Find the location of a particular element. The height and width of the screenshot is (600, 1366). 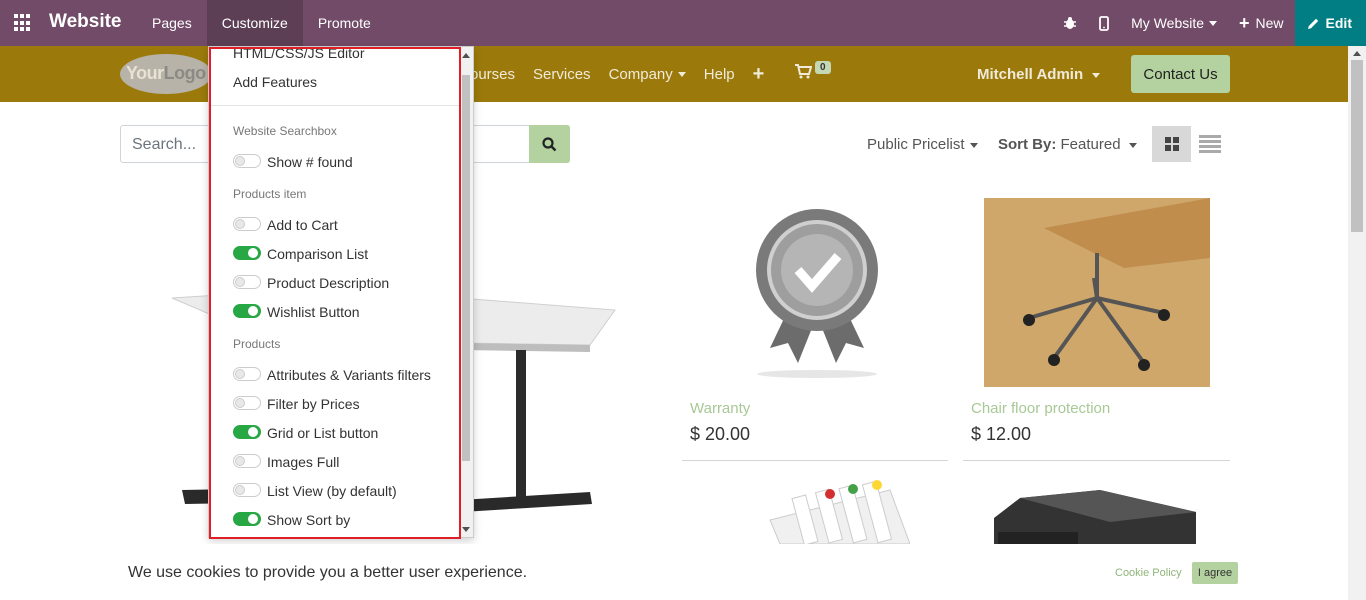

product-price: $ 20.00 is located at coordinates (720, 434).